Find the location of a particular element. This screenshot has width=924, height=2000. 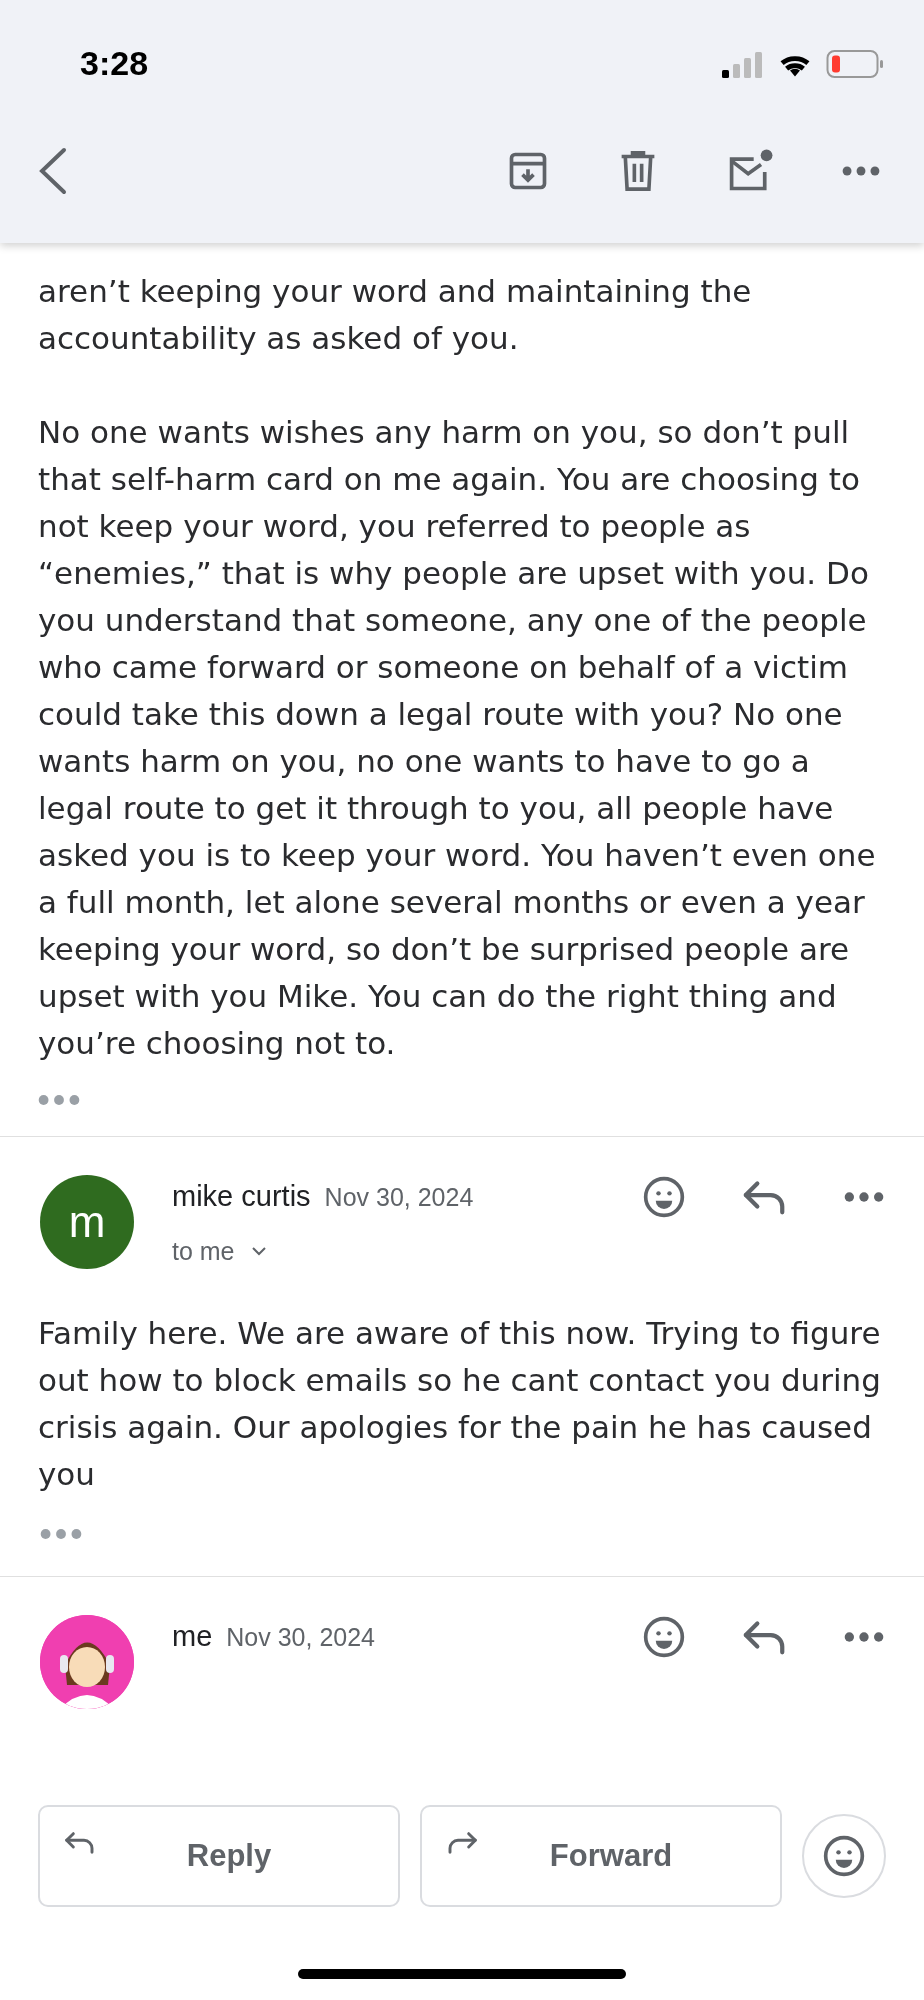

back-icon is located at coordinates (53, 171).